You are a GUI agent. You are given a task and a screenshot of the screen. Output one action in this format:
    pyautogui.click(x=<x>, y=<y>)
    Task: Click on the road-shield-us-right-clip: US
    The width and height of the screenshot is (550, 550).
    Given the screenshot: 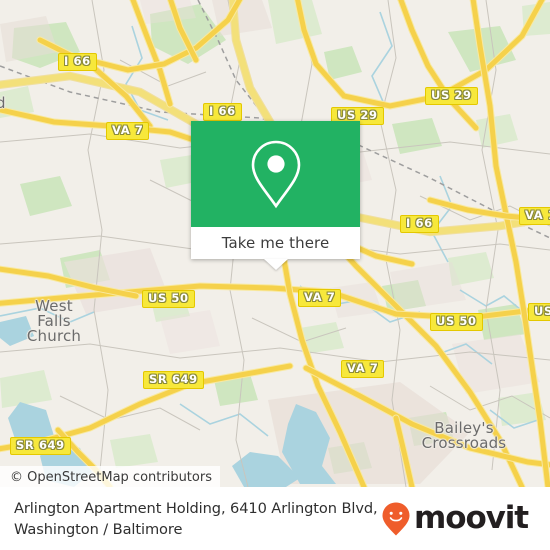 What is the action you would take?
    pyautogui.click(x=539, y=312)
    